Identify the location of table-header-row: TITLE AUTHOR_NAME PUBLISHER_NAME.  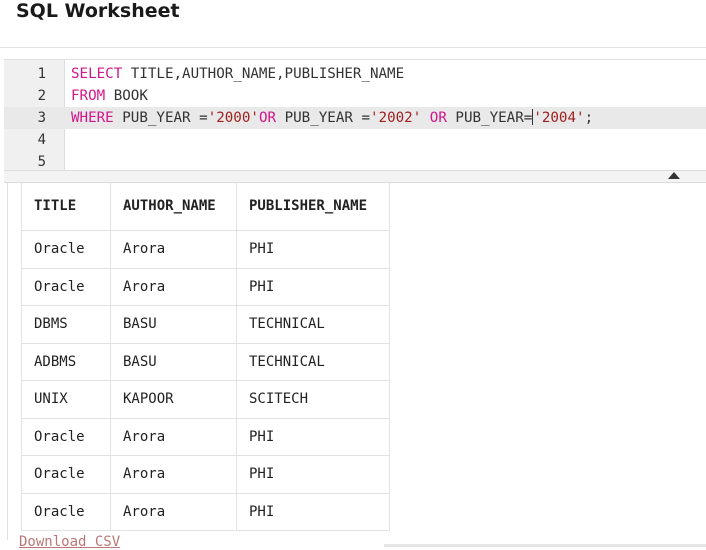
(205, 206).